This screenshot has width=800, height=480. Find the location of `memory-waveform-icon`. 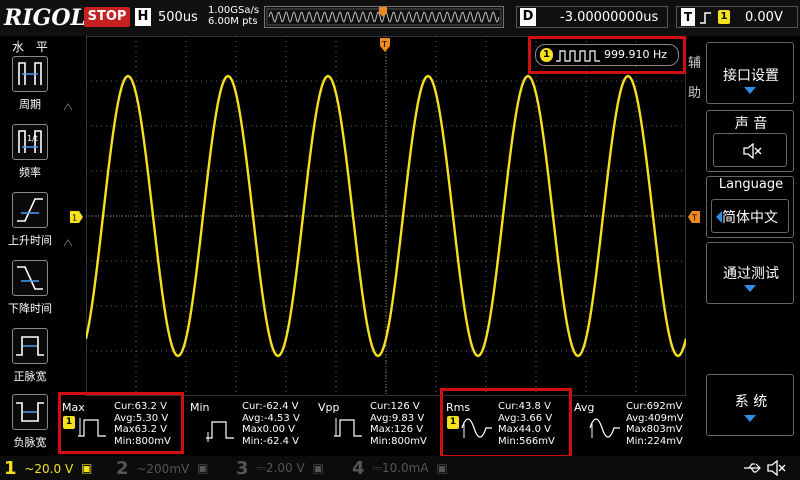

memory-waveform-icon is located at coordinates (384, 16).